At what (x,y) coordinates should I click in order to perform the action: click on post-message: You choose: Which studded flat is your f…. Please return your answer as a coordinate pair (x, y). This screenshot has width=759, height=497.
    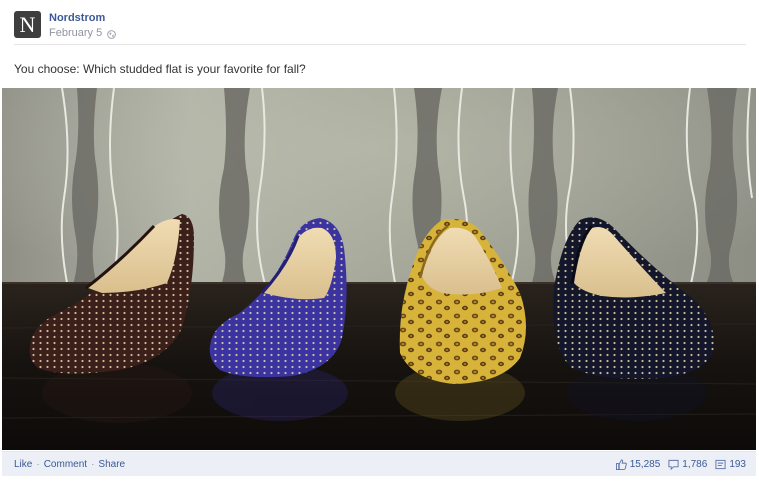
    Looking at the image, I should click on (160, 69).